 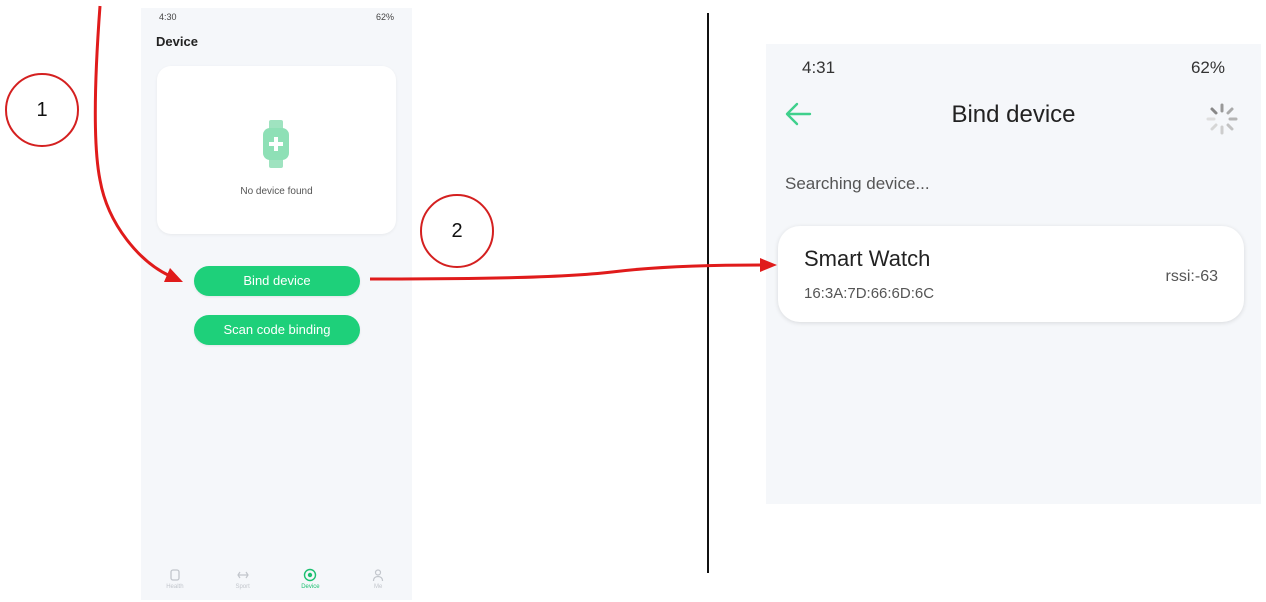 I want to click on tab-label: Health, so click(x=175, y=587).